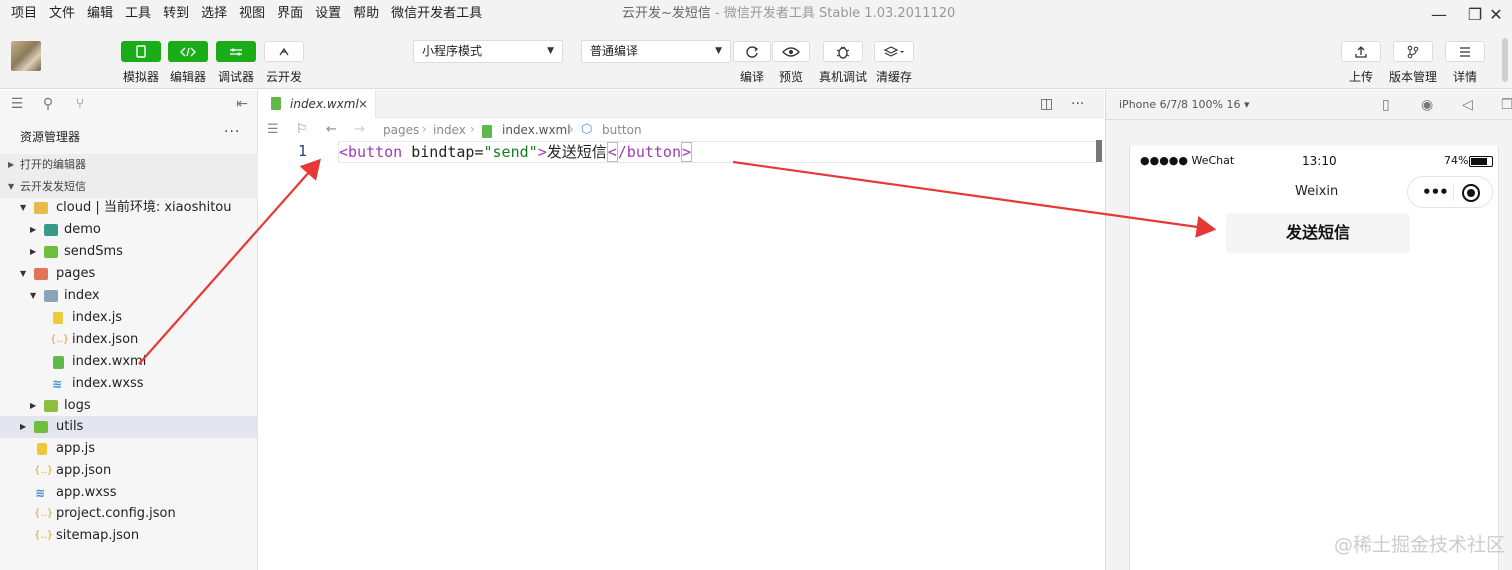  Describe the element at coordinates (128, 252) in the screenshot. I see `tree-item-sendsms: ▶ sendSms` at that location.